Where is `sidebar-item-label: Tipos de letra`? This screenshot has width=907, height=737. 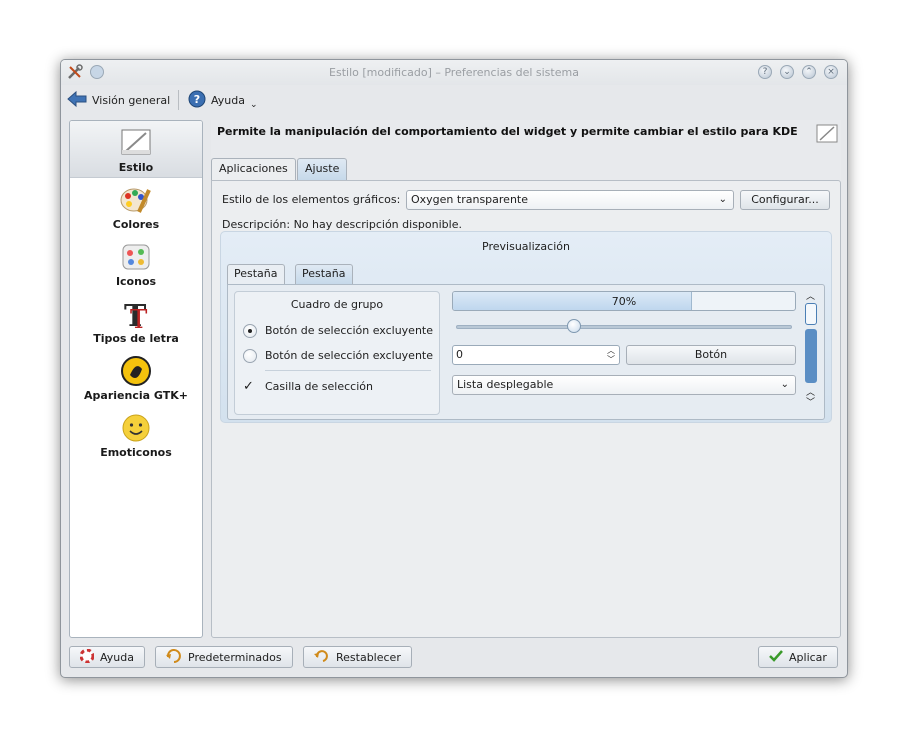
sidebar-item-label: Tipos de letra is located at coordinates (136, 338).